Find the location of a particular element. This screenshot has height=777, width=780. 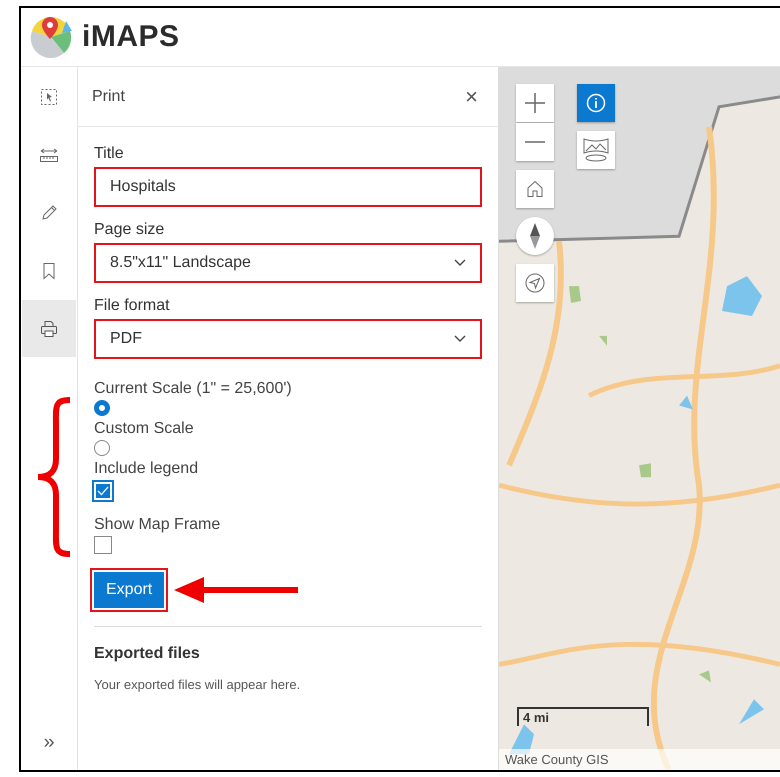

field-label: Page size is located at coordinates (129, 230).